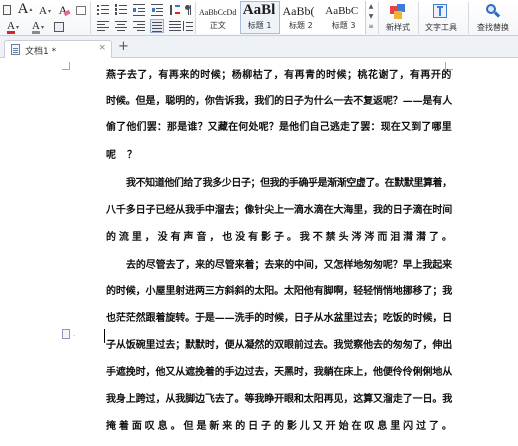 The image size is (518, 446). I want to click on document-line: 八千多日子已经从我手中溜去；像针尖上一滴水滴在大海里，我的日子滴在时间, so click(259, 210).